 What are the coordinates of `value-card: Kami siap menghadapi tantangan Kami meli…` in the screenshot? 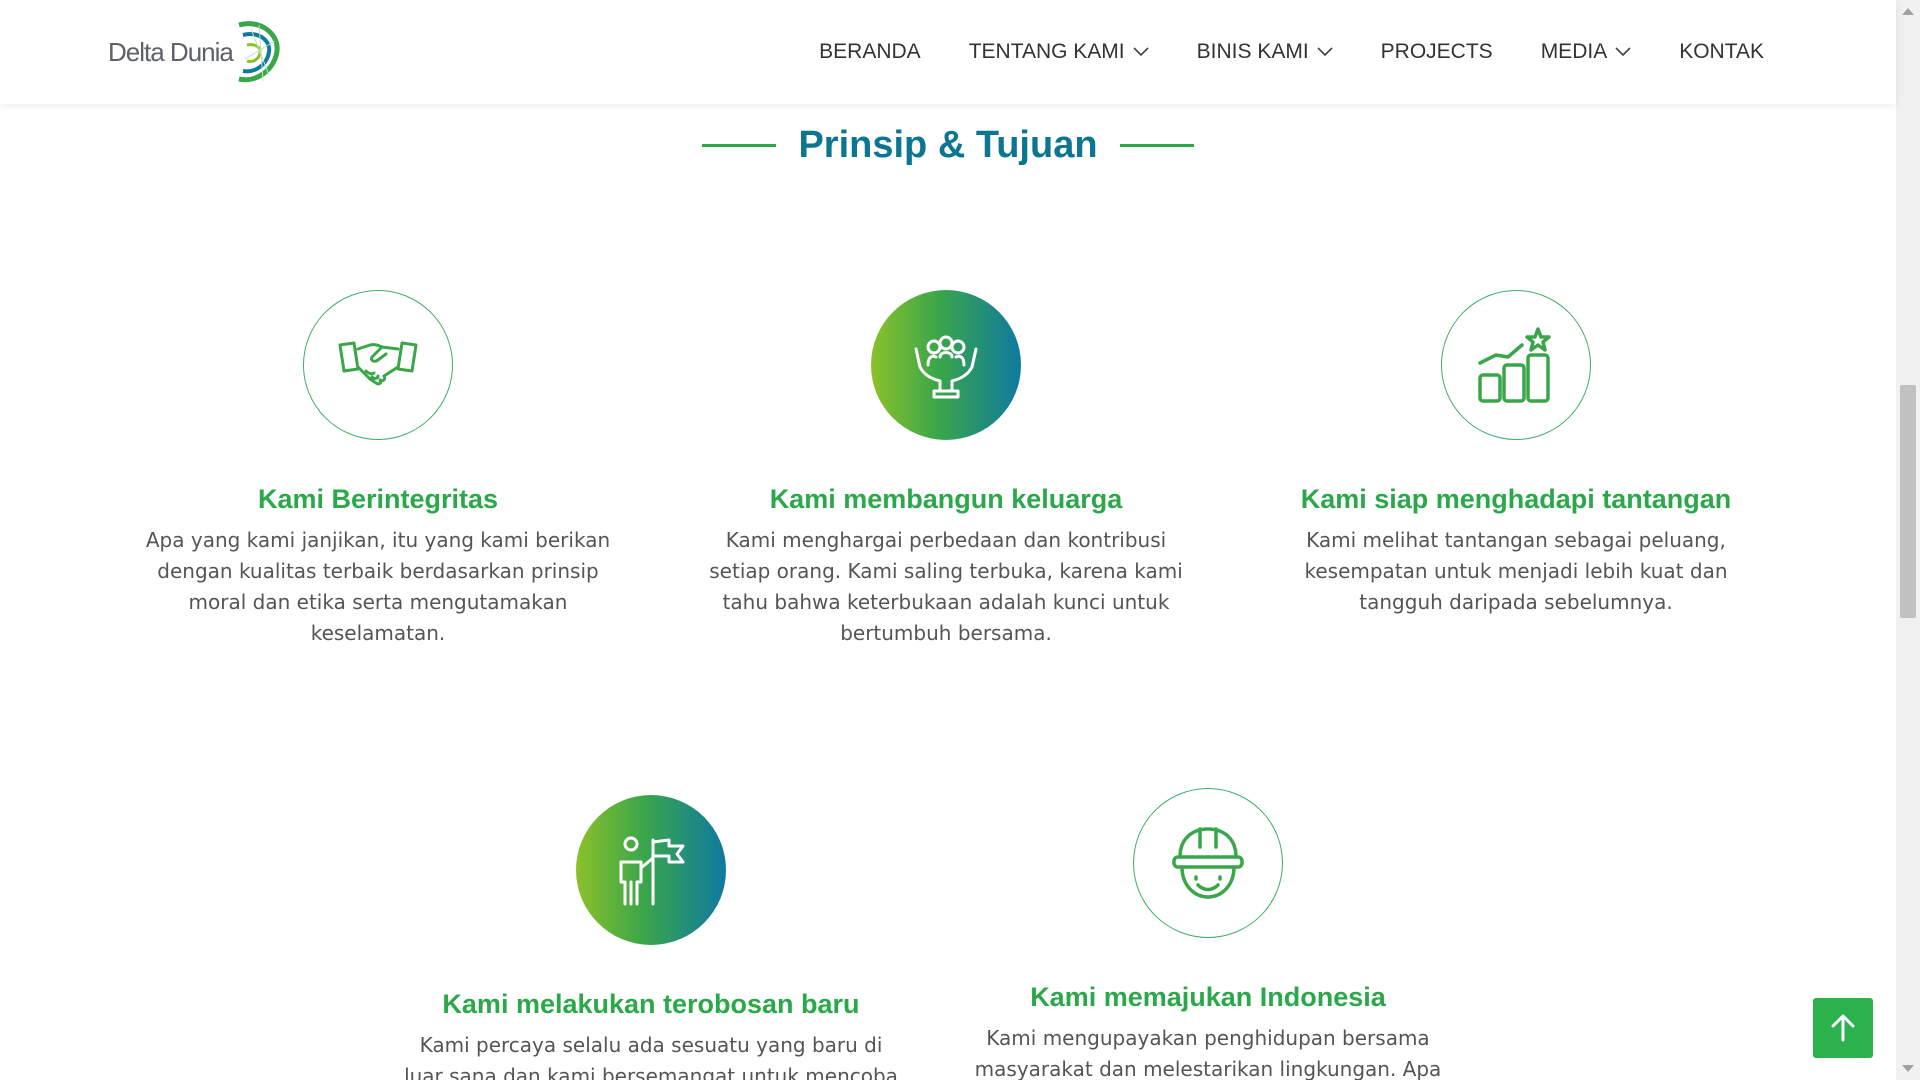 It's located at (1516, 454).